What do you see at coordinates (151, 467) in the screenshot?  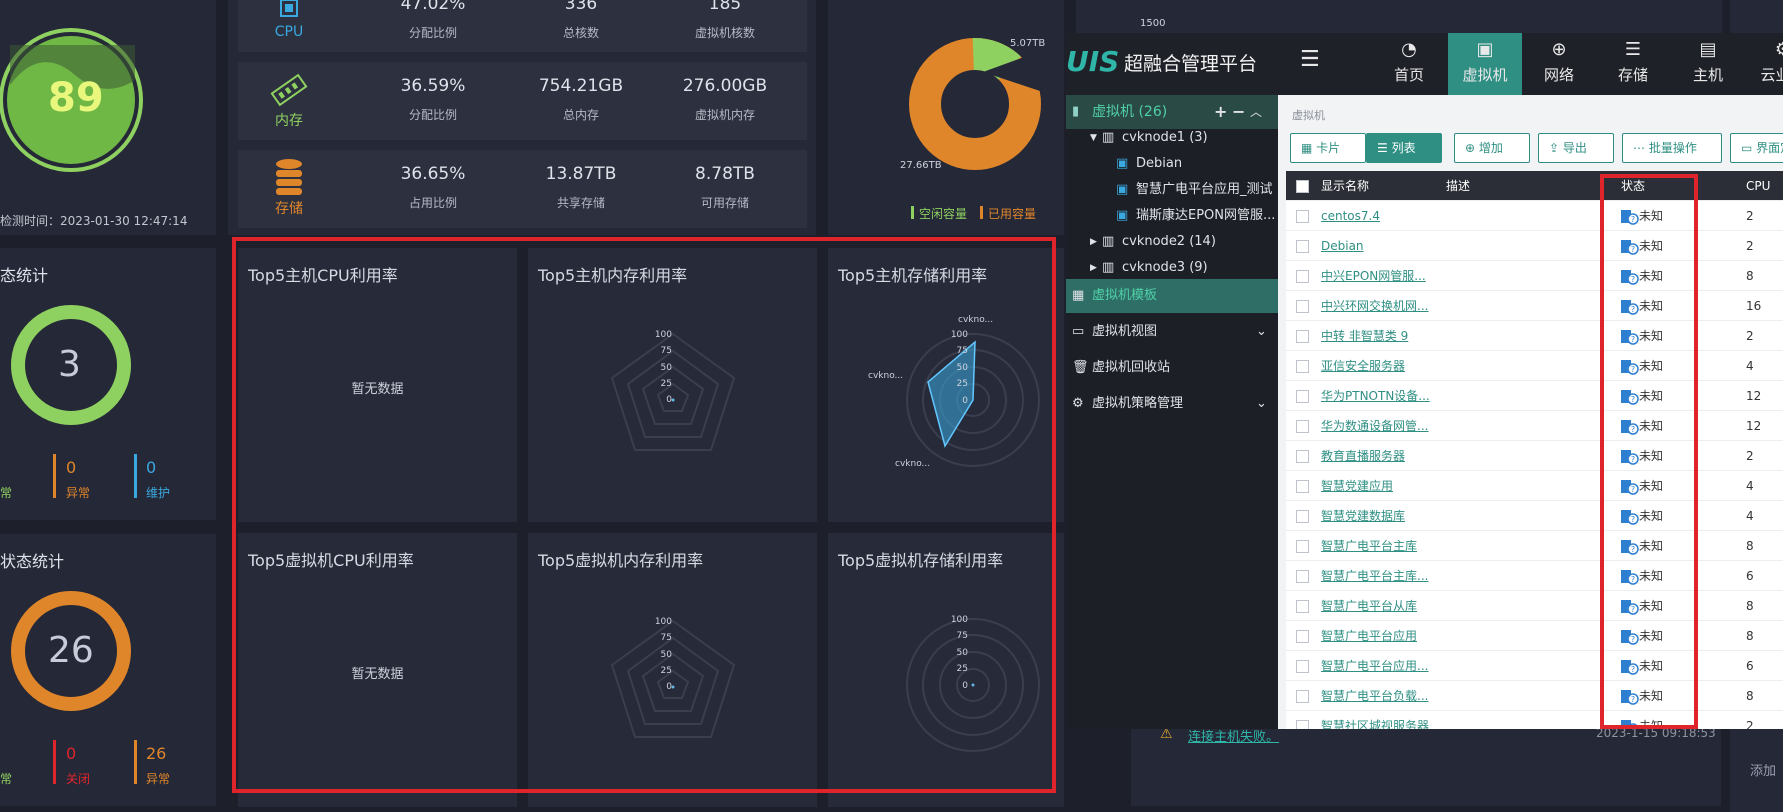 I see `host-maint-value: 0` at bounding box center [151, 467].